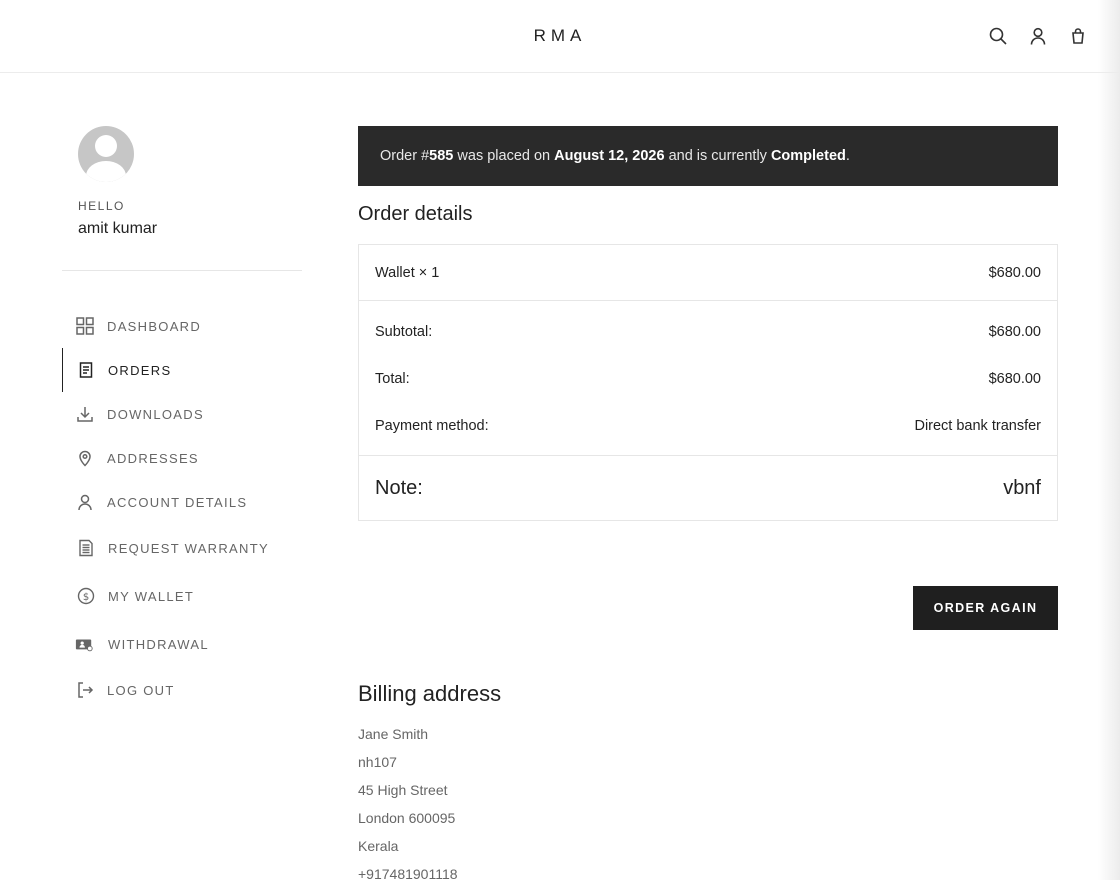  What do you see at coordinates (392, 379) in the screenshot?
I see `total-label: Total:` at bounding box center [392, 379].